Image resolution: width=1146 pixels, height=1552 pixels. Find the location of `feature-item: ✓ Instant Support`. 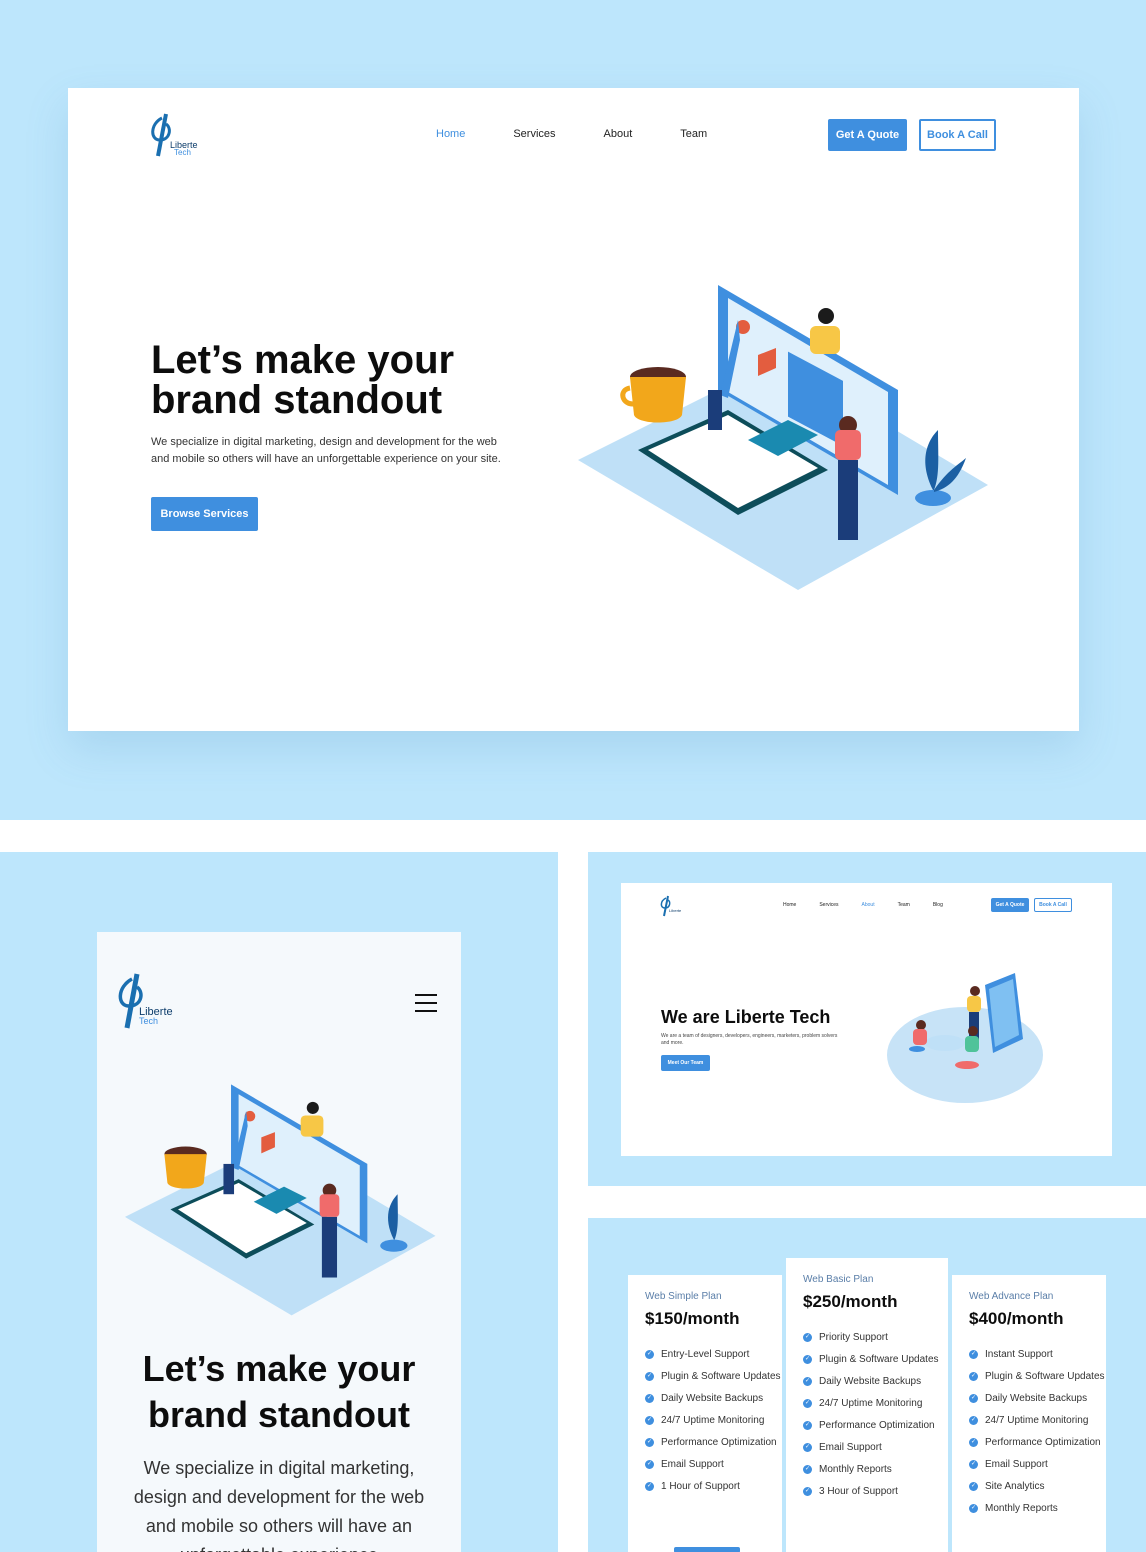

feature-item: ✓ Instant Support is located at coordinates (1011, 1354).